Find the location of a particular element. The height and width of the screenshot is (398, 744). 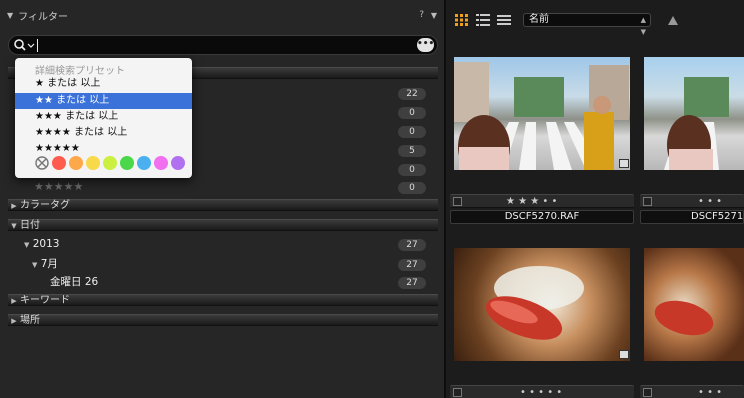

color-swatch-orange is located at coordinates (76, 163).